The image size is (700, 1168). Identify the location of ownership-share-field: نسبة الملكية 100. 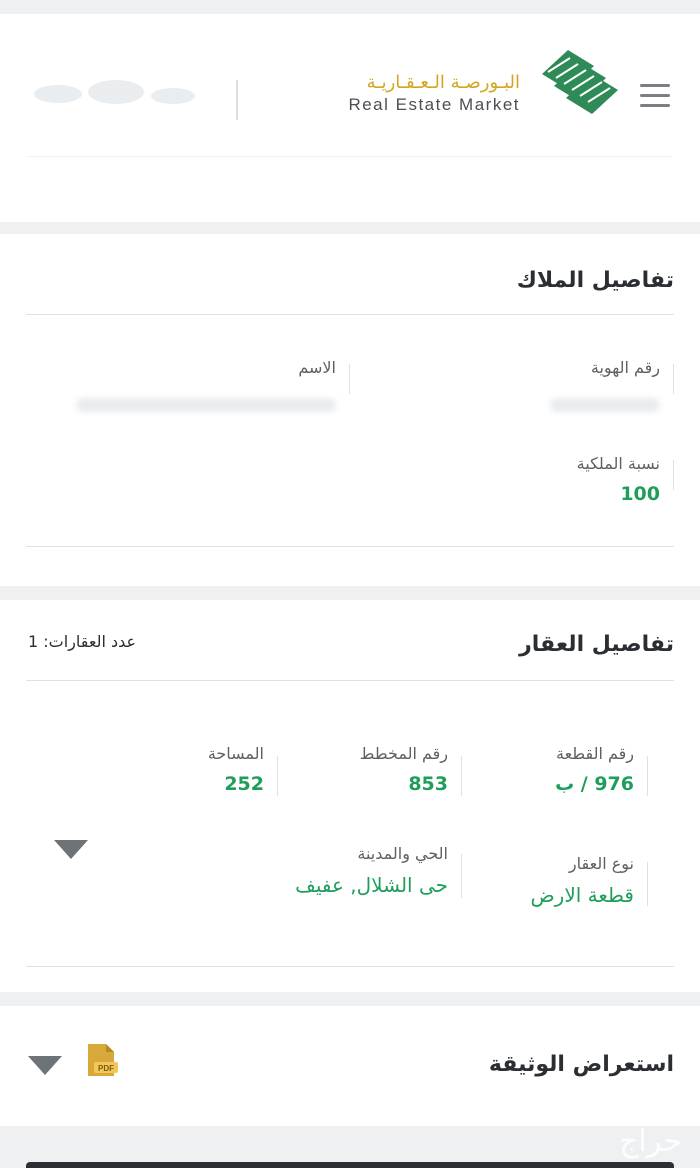
(618, 479).